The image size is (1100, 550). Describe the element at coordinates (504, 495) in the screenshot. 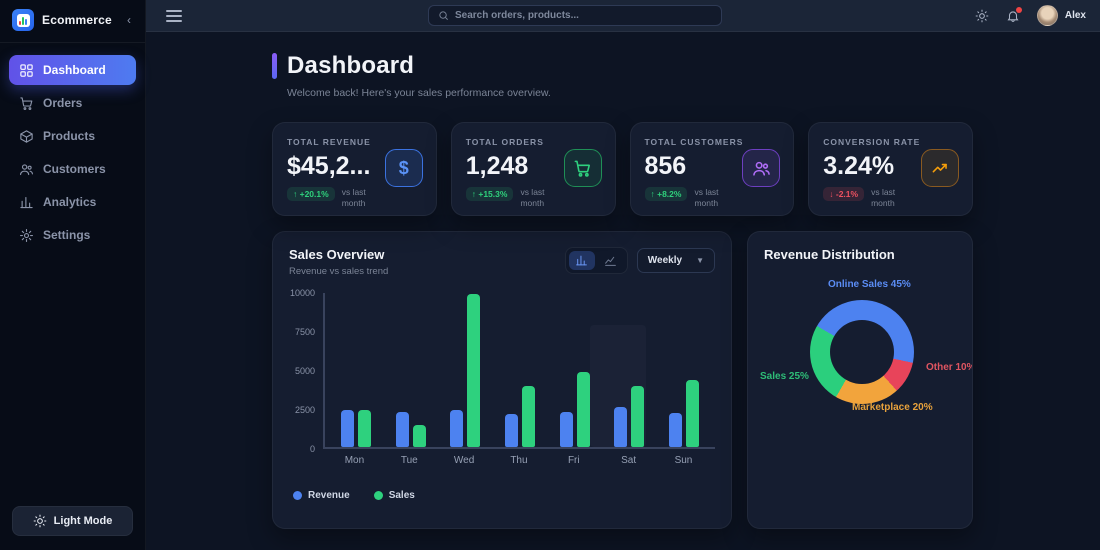

I see `chart-legend: Revenue Sales` at that location.